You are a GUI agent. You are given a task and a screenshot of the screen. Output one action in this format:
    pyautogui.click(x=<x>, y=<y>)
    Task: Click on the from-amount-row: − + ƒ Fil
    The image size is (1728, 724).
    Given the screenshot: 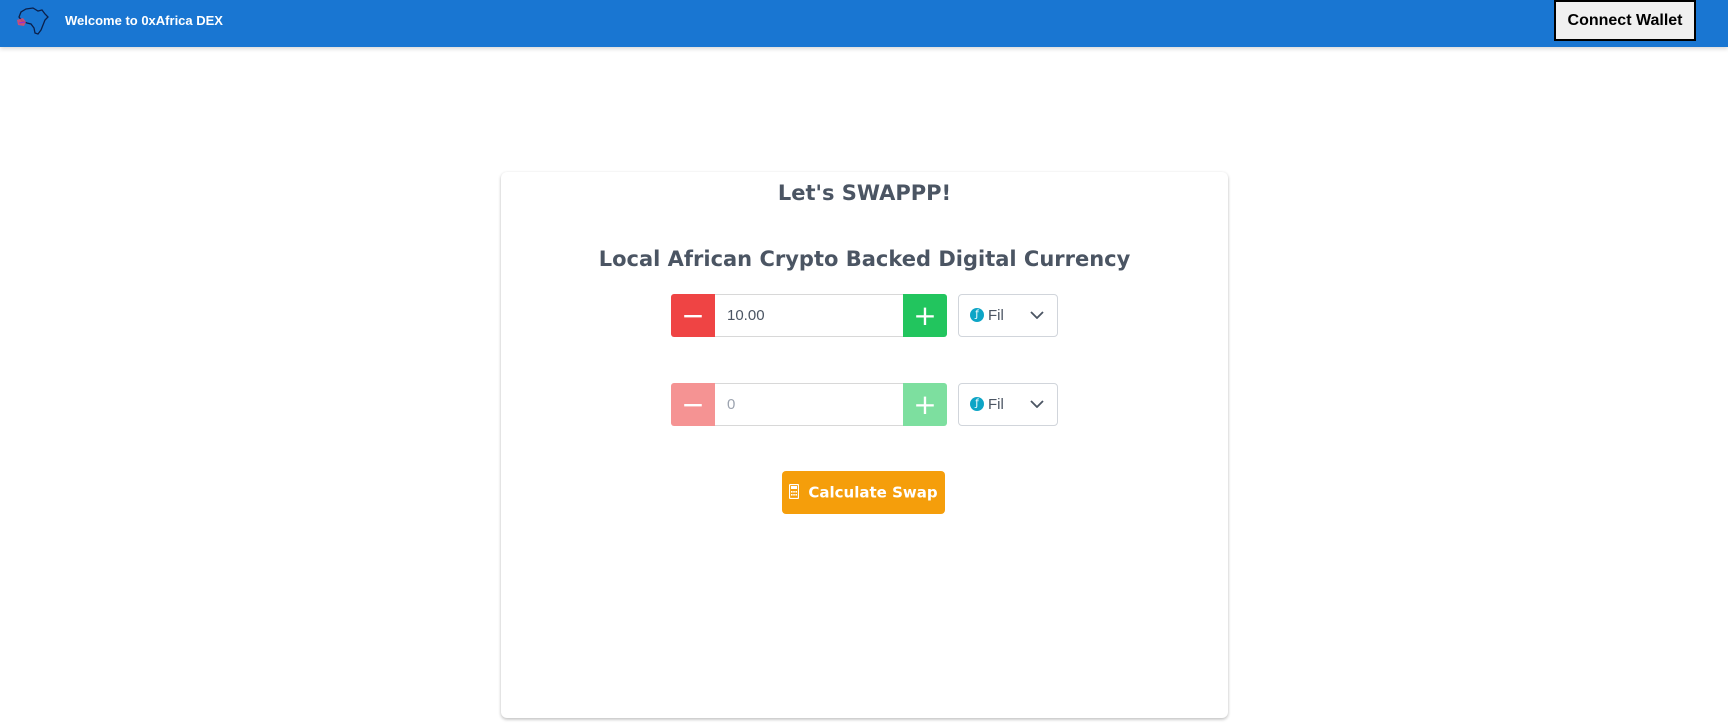 What is the action you would take?
    pyautogui.click(x=864, y=315)
    